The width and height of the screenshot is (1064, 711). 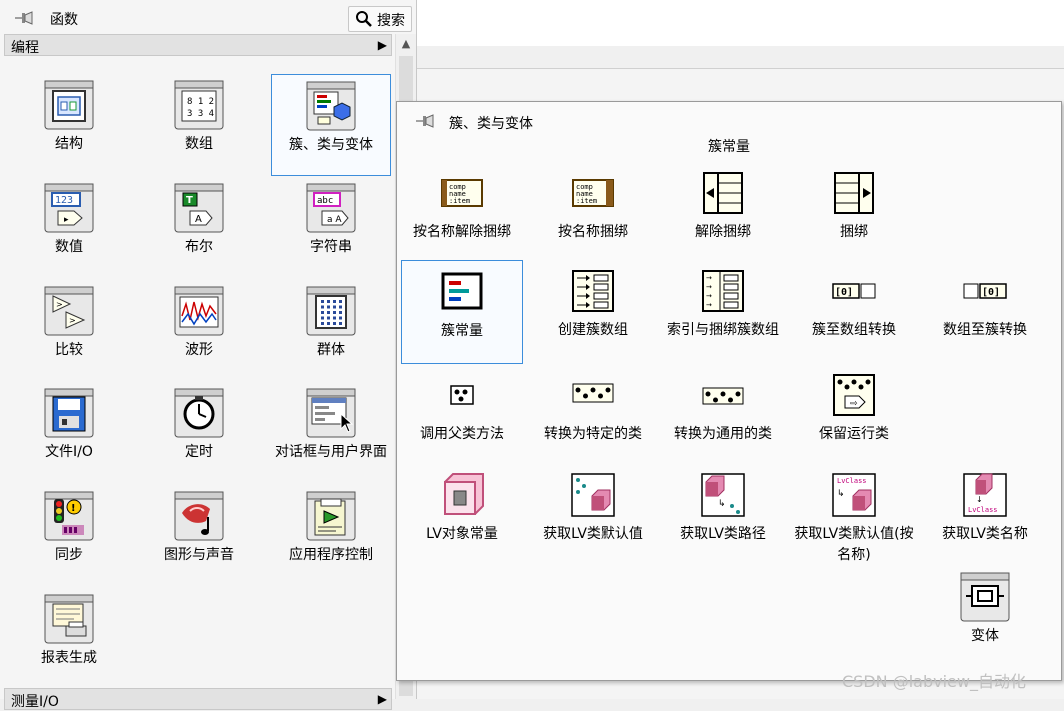 I want to click on palette-item: ! 同步, so click(x=69, y=536).